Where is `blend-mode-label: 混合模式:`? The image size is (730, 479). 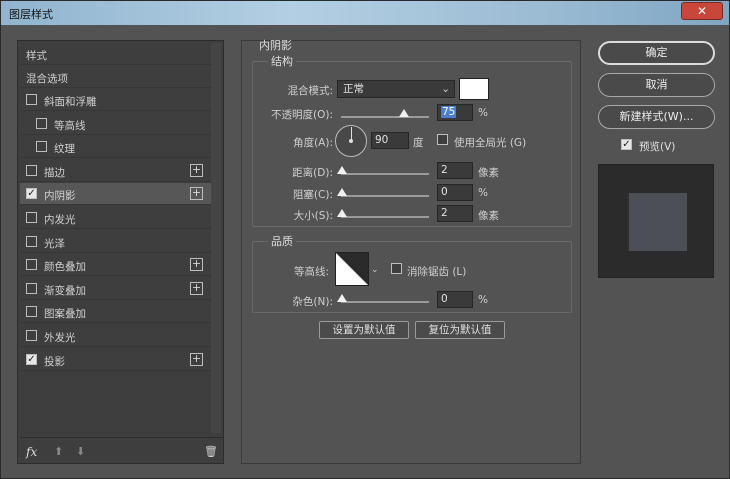
blend-mode-label: 混合模式: is located at coordinates (310, 91).